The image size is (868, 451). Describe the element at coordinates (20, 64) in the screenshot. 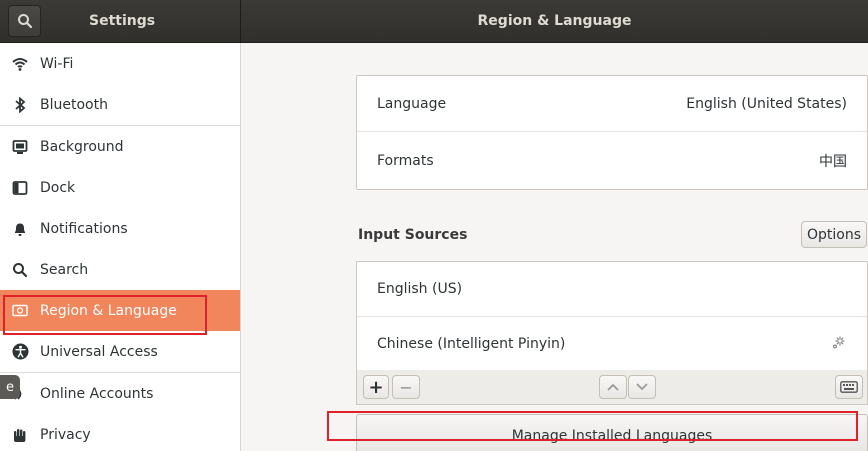

I see `wifi-icon` at that location.